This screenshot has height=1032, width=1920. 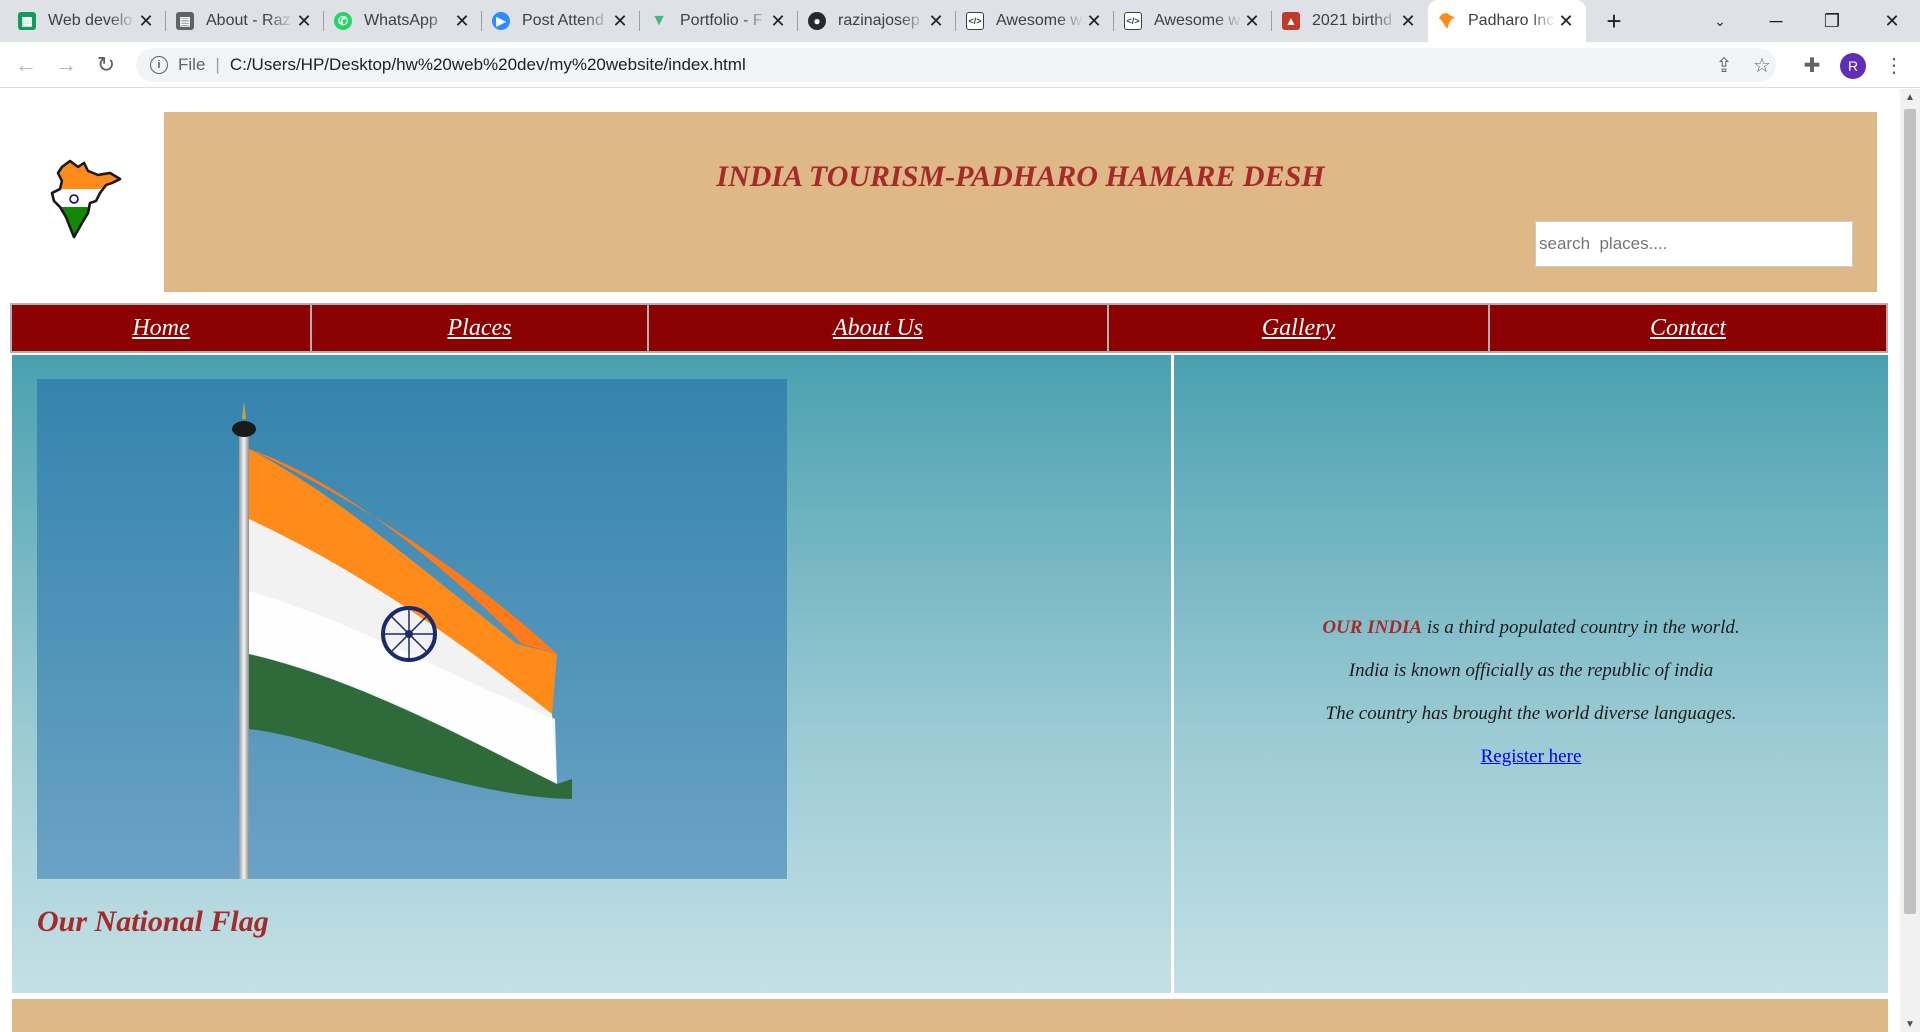 What do you see at coordinates (1910, 1024) in the screenshot?
I see `scroll-down-arrow-icon: ▼` at bounding box center [1910, 1024].